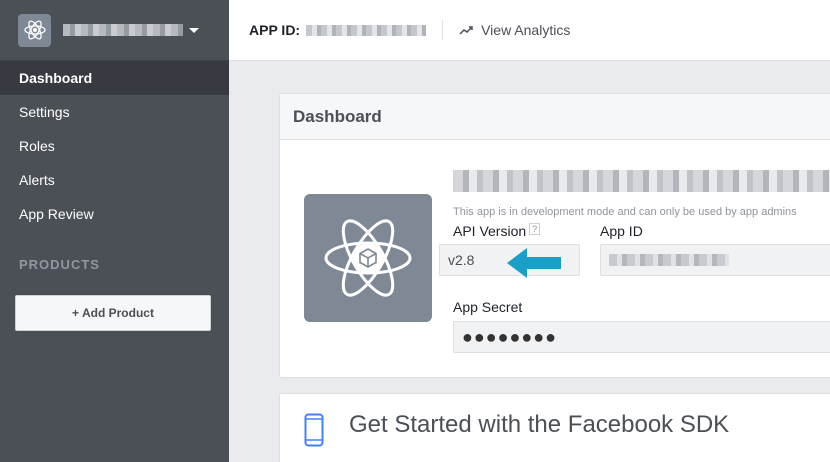 This screenshot has height=462, width=830. What do you see at coordinates (526, 30) in the screenshot?
I see `view-analytics-label: View Analytics` at bounding box center [526, 30].